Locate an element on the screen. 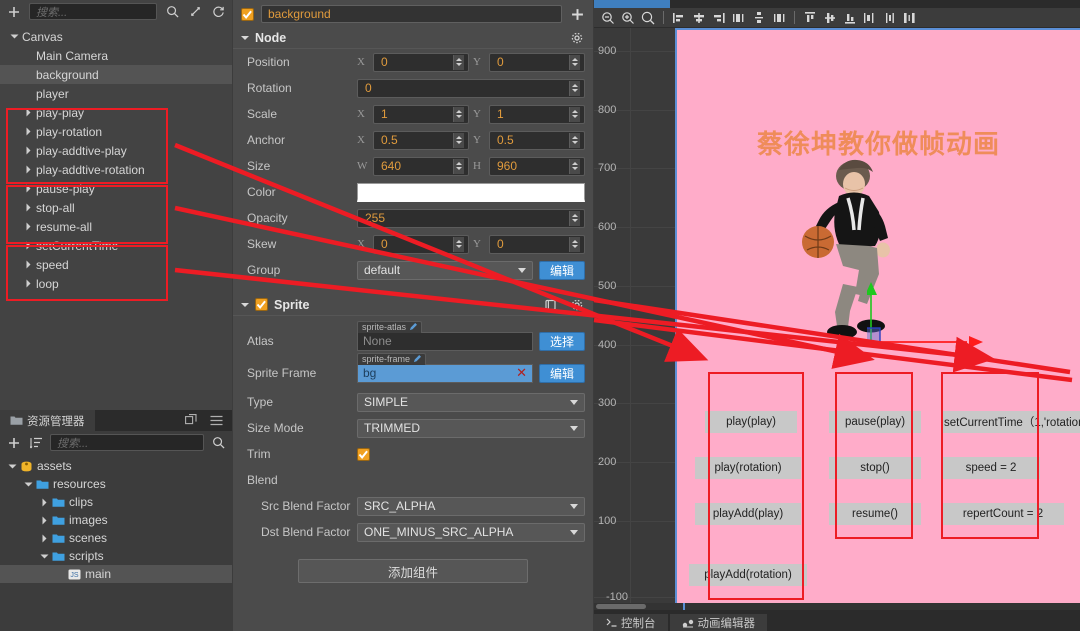 Image resolution: width=1080 pixels, height=631 pixels. ui-button-setcurrenttime: setCurrentTime（1,'rotation'） is located at coordinates (1011, 422).